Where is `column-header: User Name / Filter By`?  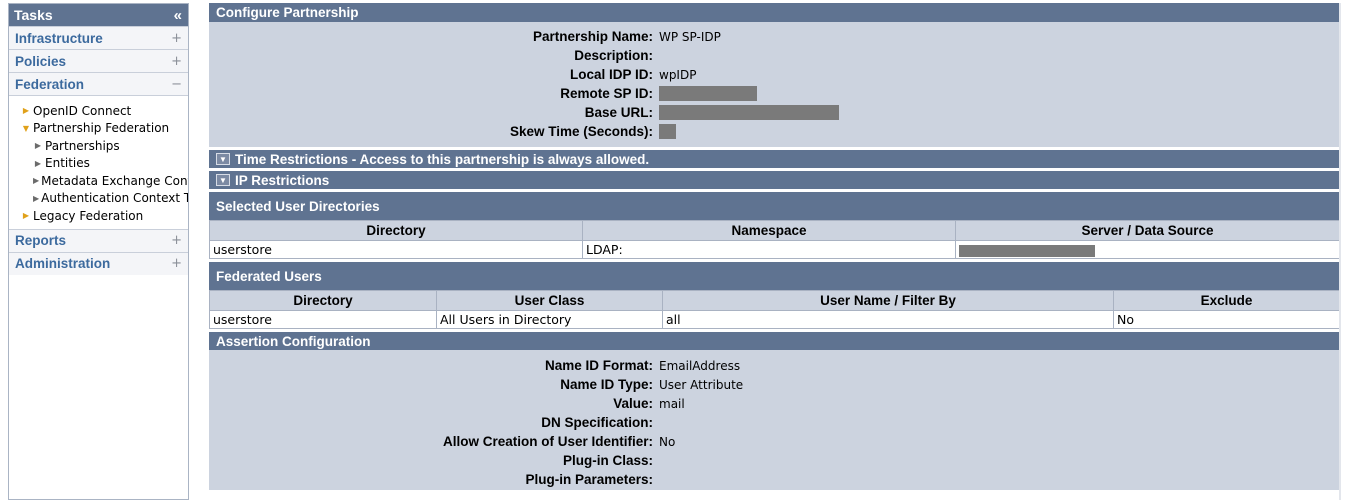 column-header: User Name / Filter By is located at coordinates (888, 300).